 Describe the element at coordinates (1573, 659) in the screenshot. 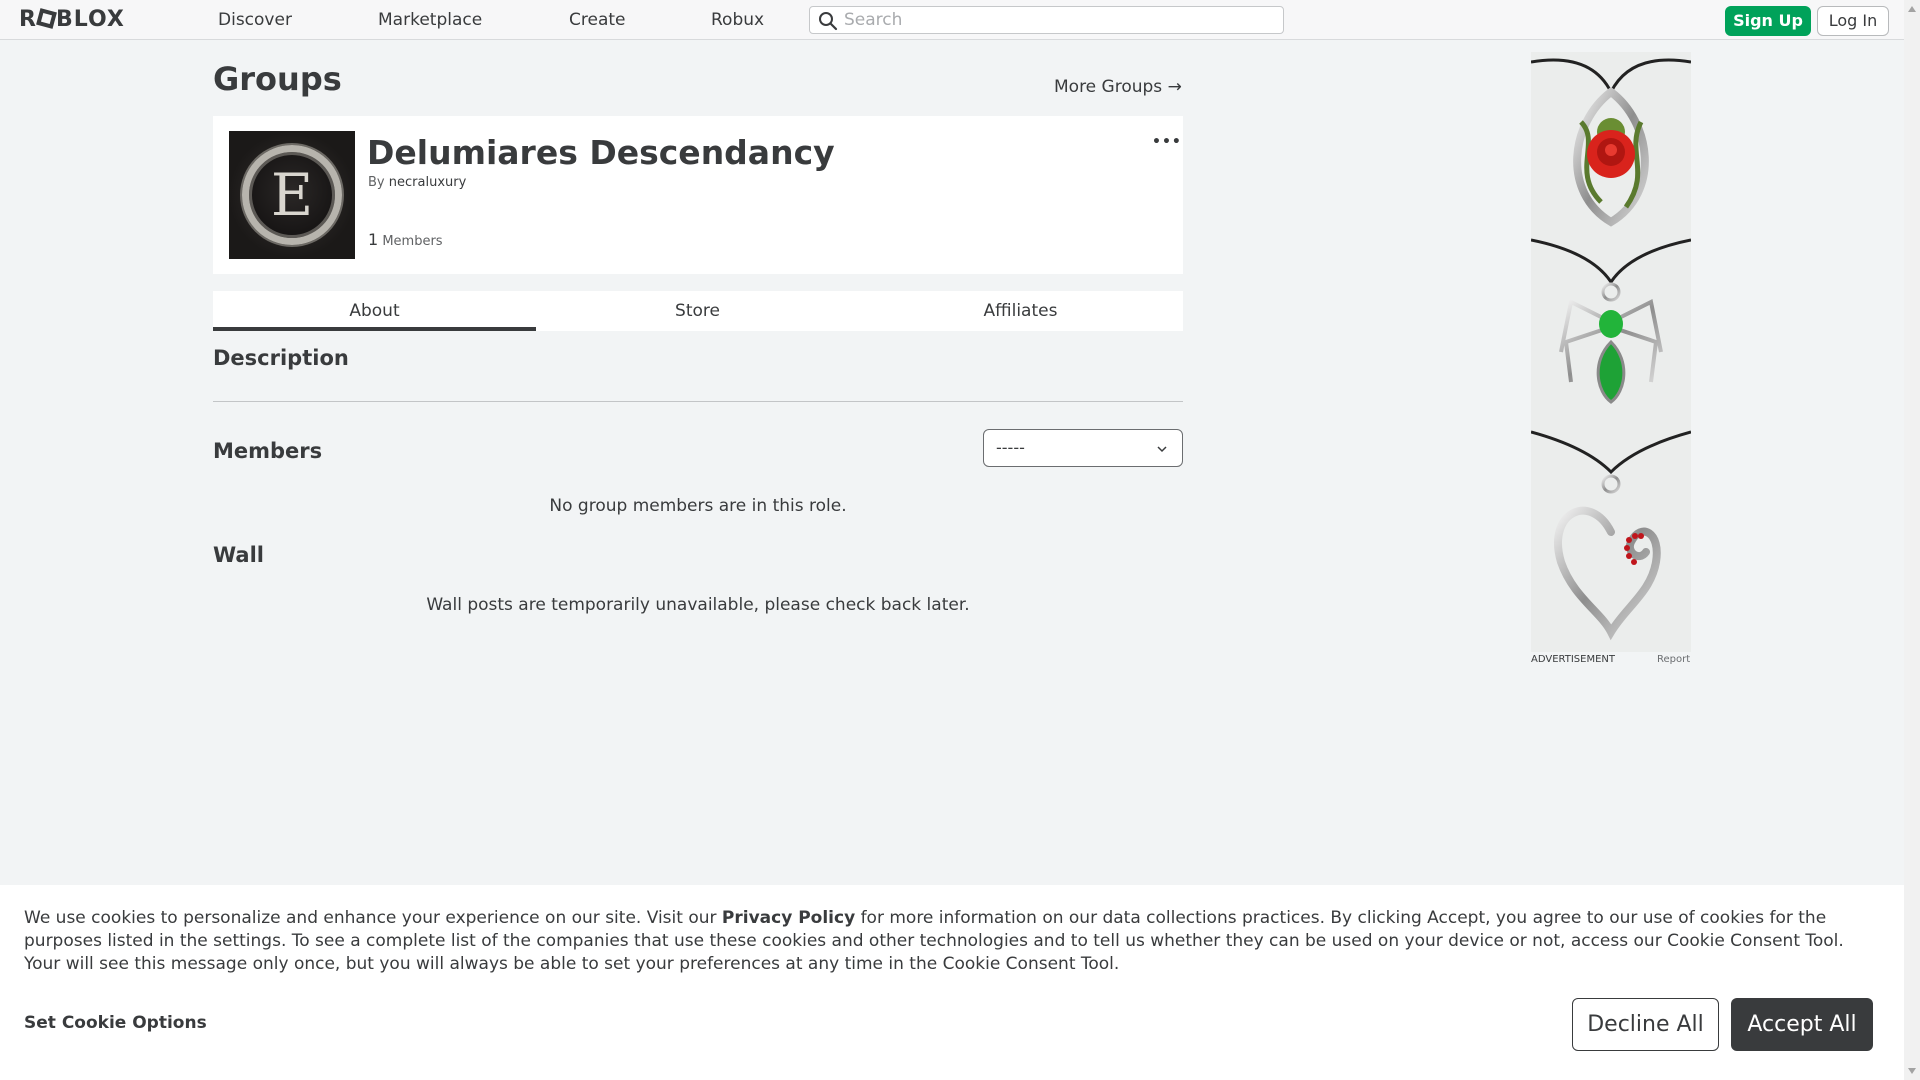

I see `advertisement-label: ADVERTISEMENT` at that location.